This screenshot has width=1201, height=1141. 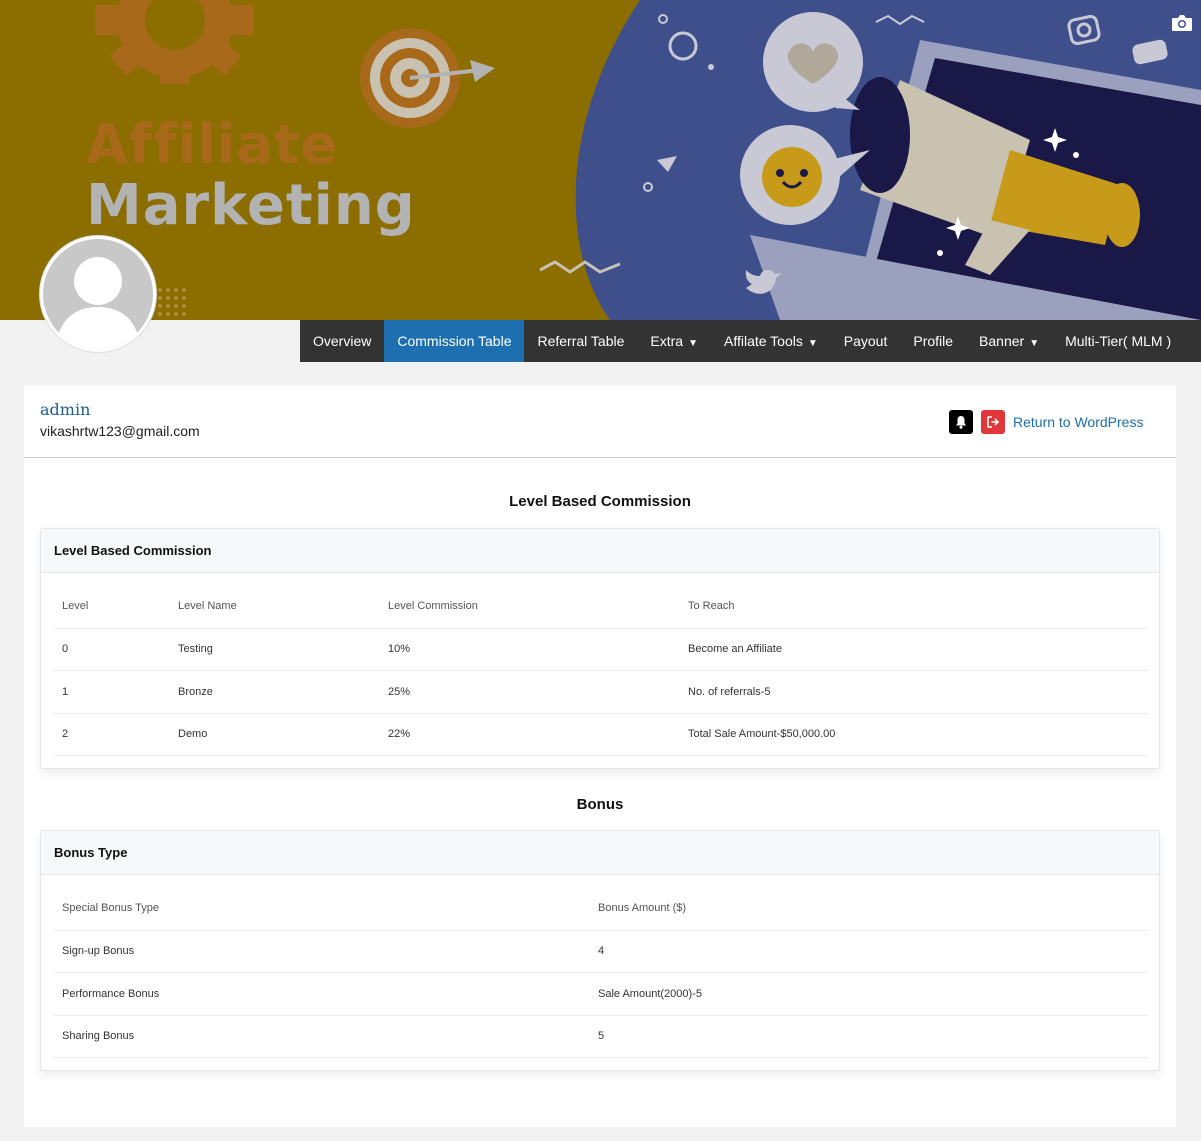 I want to click on table-cell: 0, so click(x=112, y=649).